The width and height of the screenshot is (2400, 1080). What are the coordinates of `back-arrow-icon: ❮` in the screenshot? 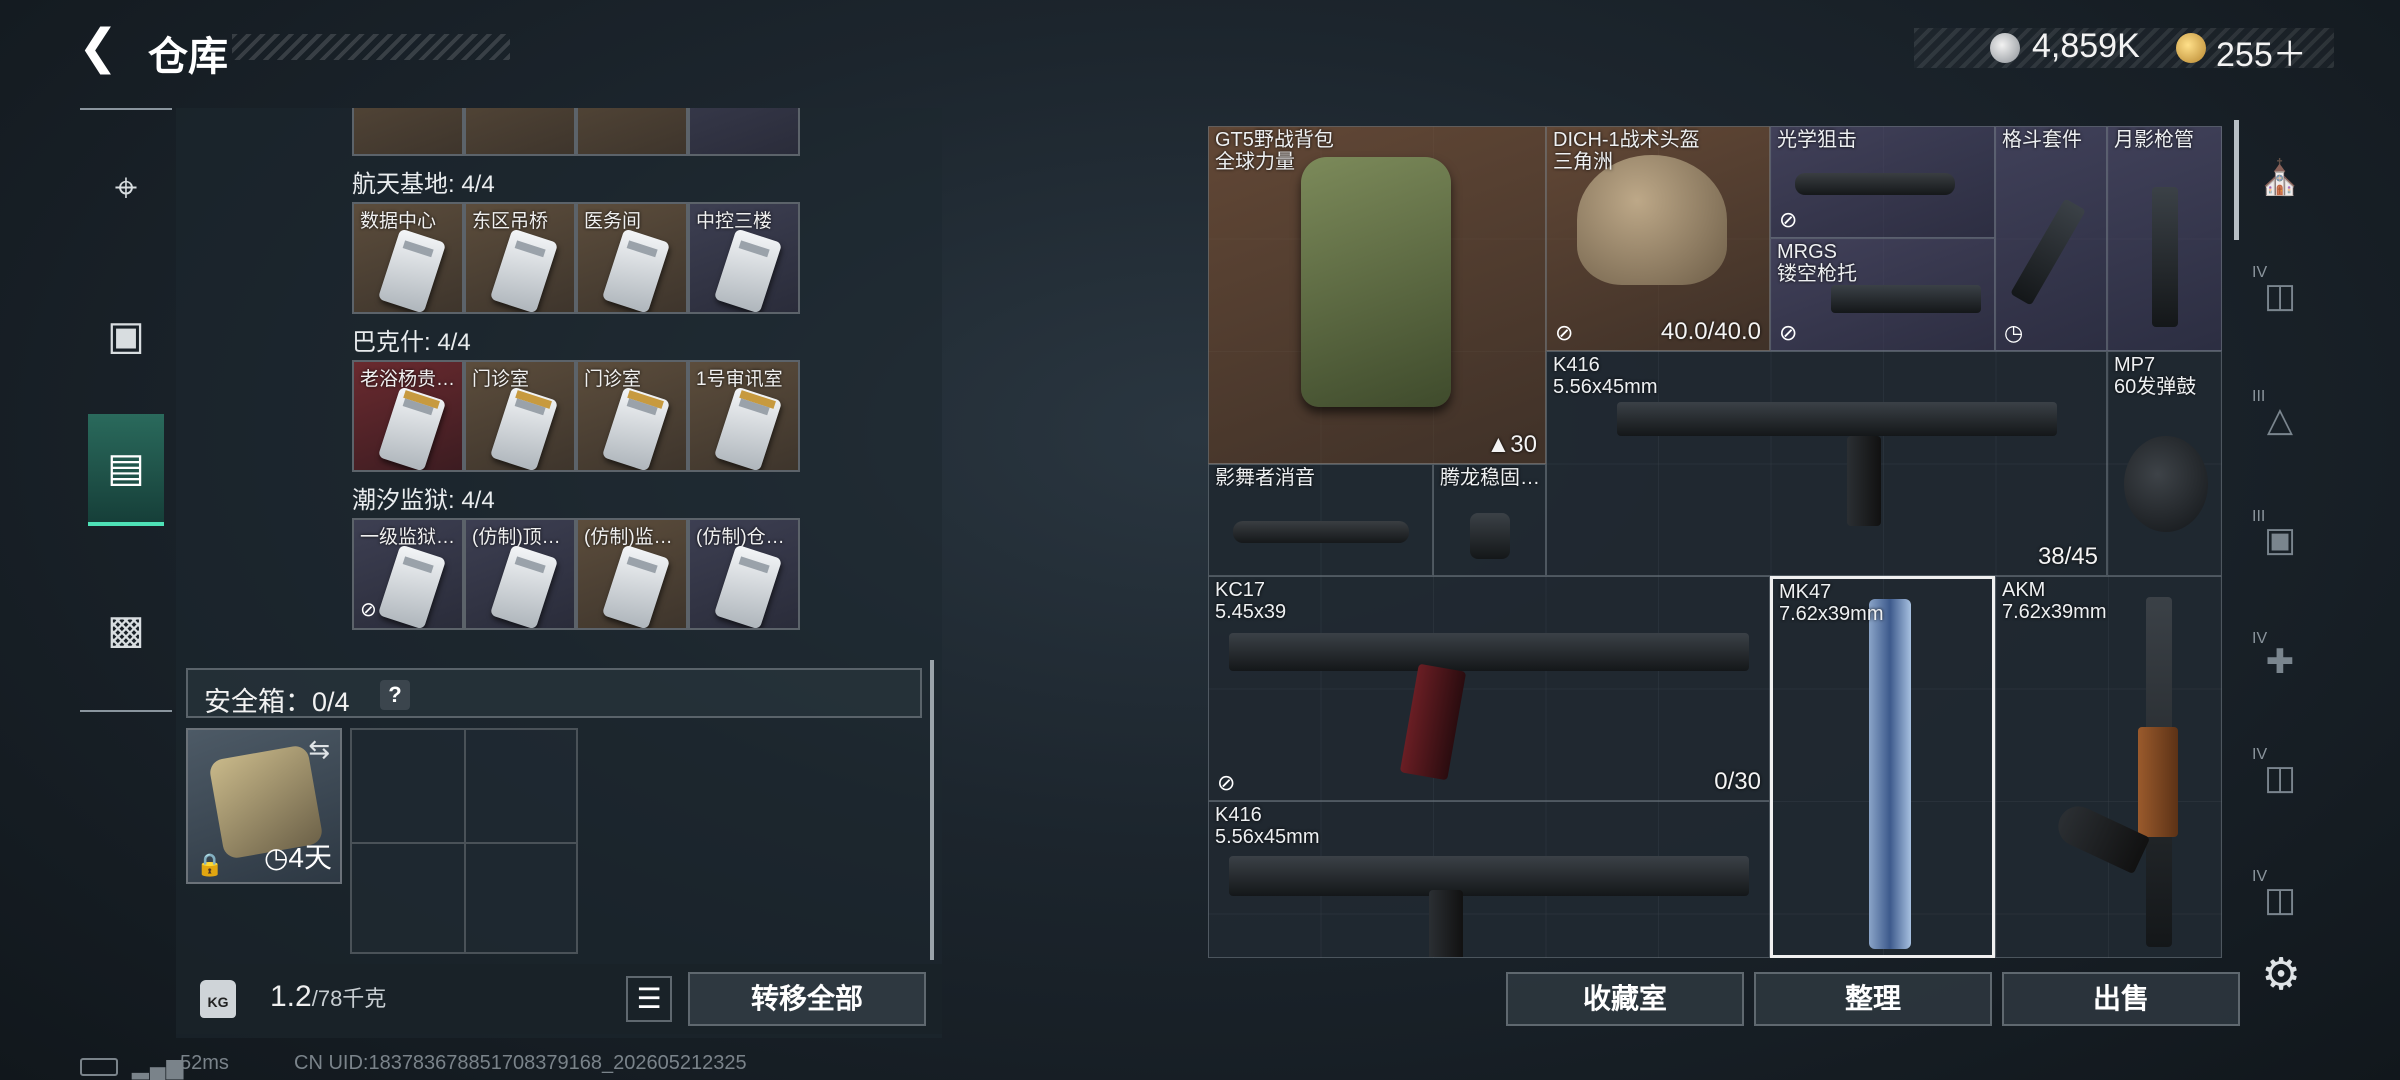 It's located at (101, 48).